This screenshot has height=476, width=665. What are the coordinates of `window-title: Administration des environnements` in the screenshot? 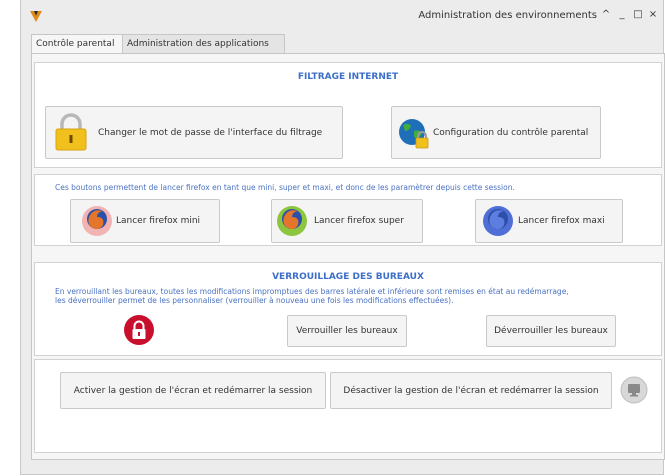 It's located at (507, 15).